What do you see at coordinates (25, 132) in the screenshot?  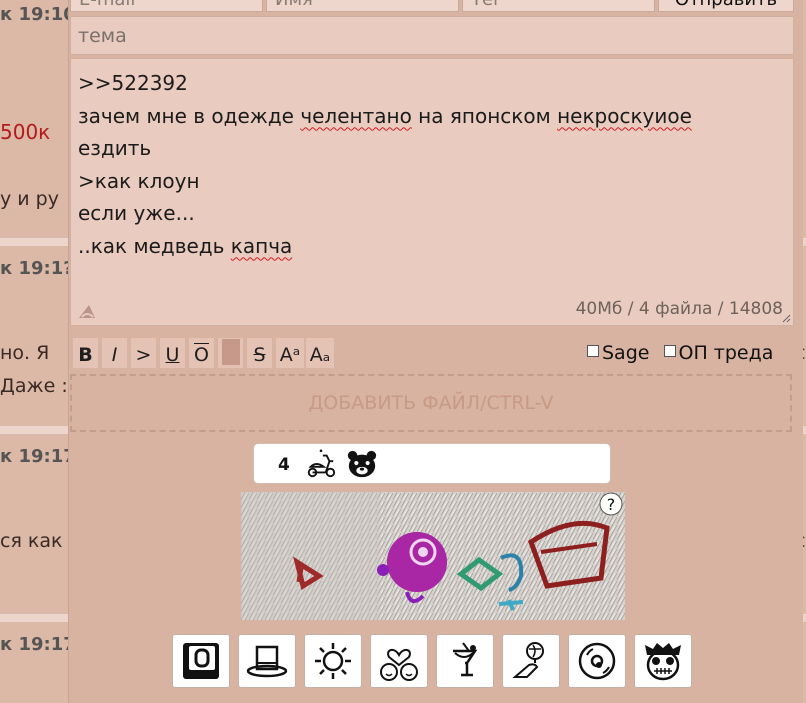 I see `post-fragment: 500к` at bounding box center [25, 132].